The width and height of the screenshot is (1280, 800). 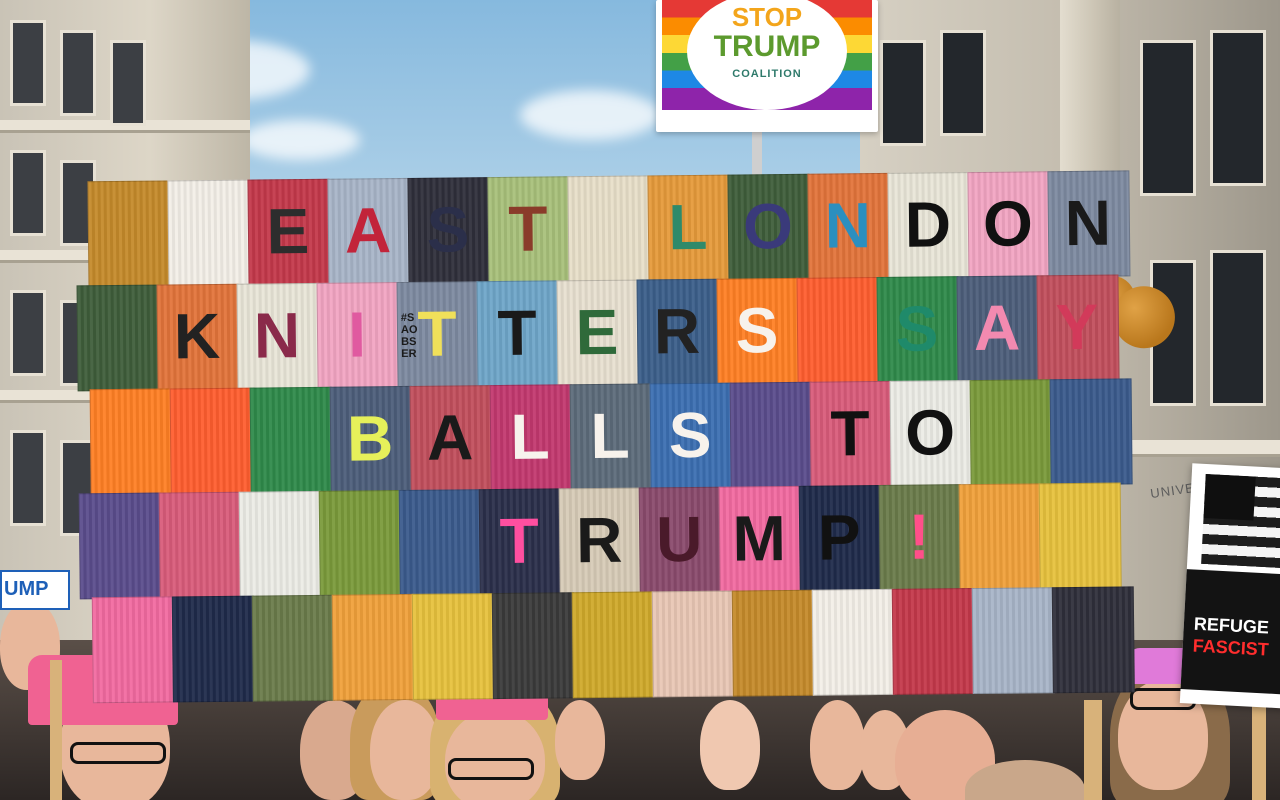 I want to click on knitted-letter: Y, so click(x=1077, y=327).